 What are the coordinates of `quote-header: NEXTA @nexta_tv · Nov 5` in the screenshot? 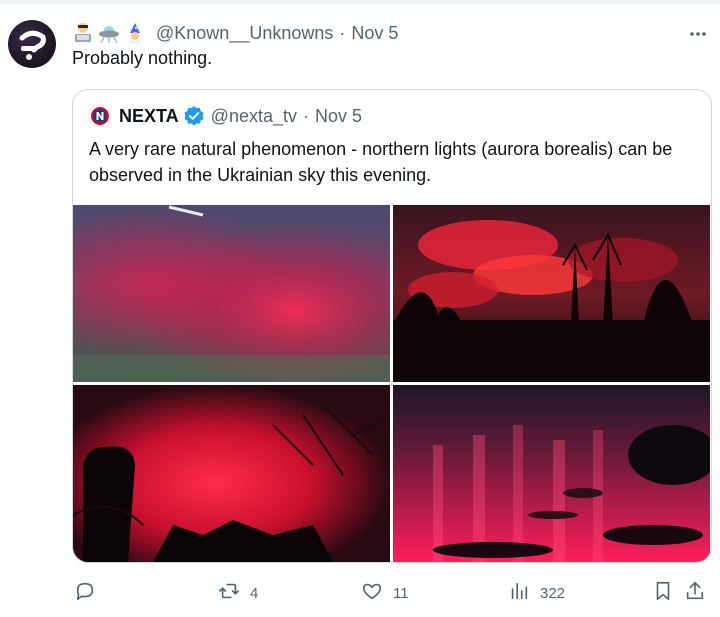 It's located at (225, 116).